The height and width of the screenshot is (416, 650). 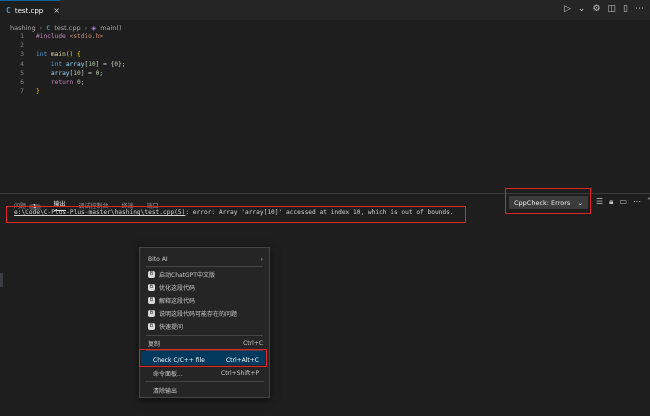 What do you see at coordinates (22, 92) in the screenshot?
I see `line-number: 7` at bounding box center [22, 92].